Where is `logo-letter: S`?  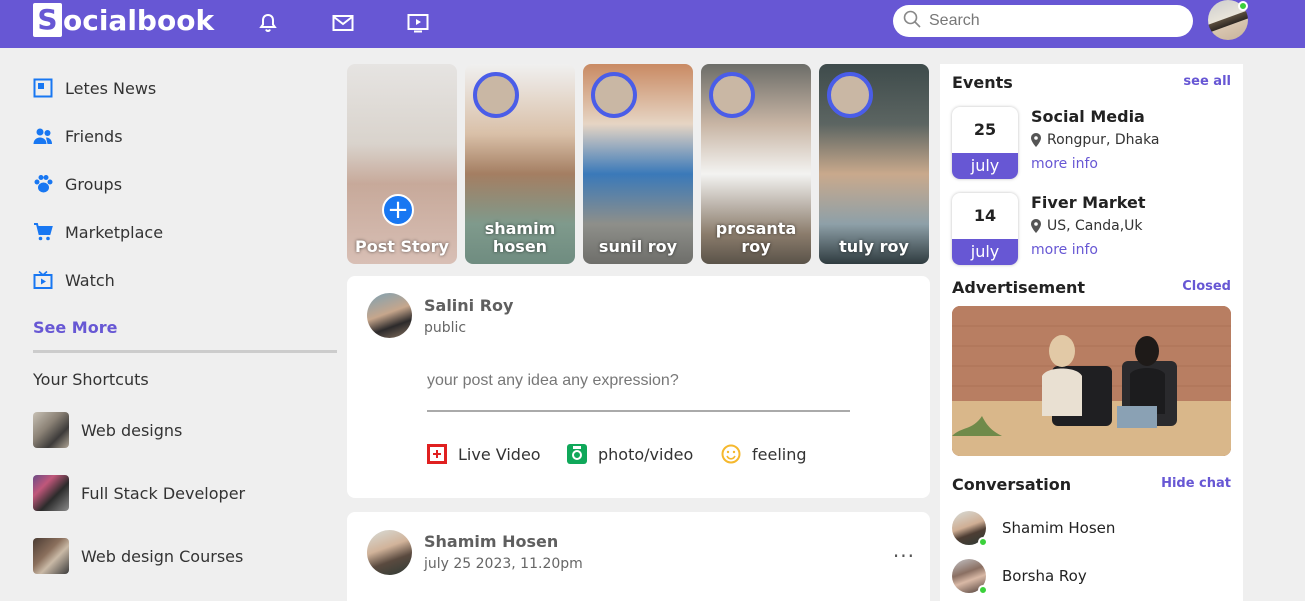
logo-letter: S is located at coordinates (47, 20).